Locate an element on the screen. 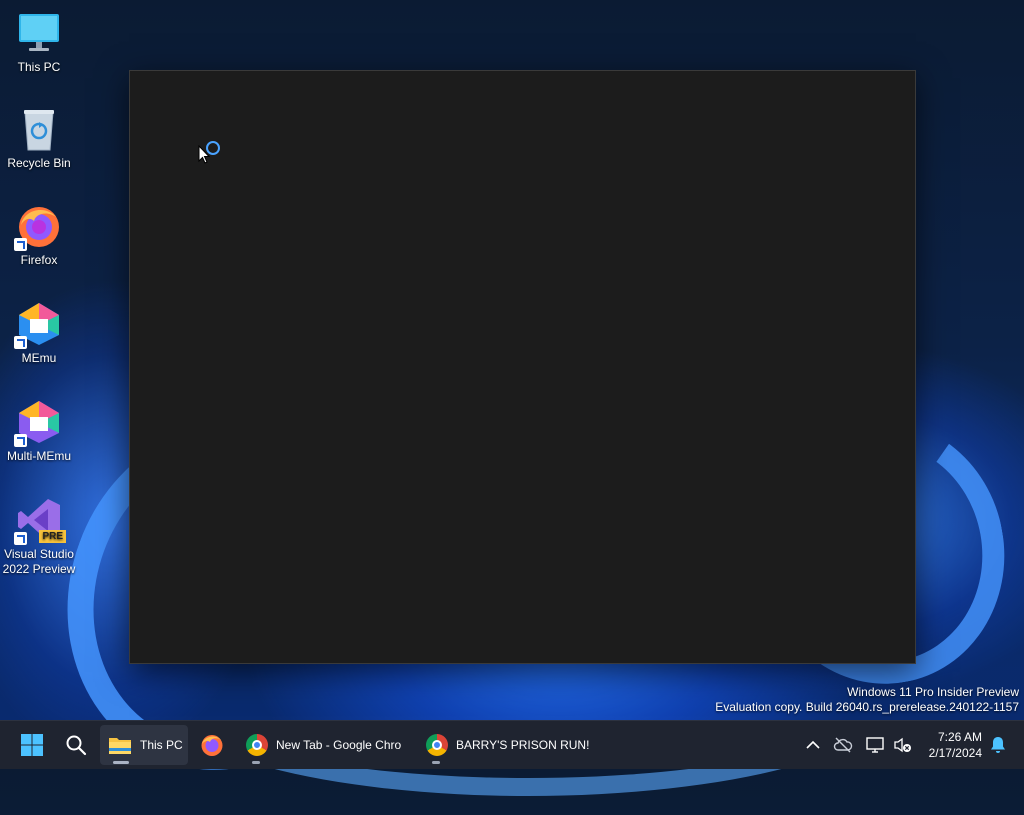 The image size is (1024, 815). taskbar-app-label: New Tab - Google Chro is located at coordinates (339, 745).